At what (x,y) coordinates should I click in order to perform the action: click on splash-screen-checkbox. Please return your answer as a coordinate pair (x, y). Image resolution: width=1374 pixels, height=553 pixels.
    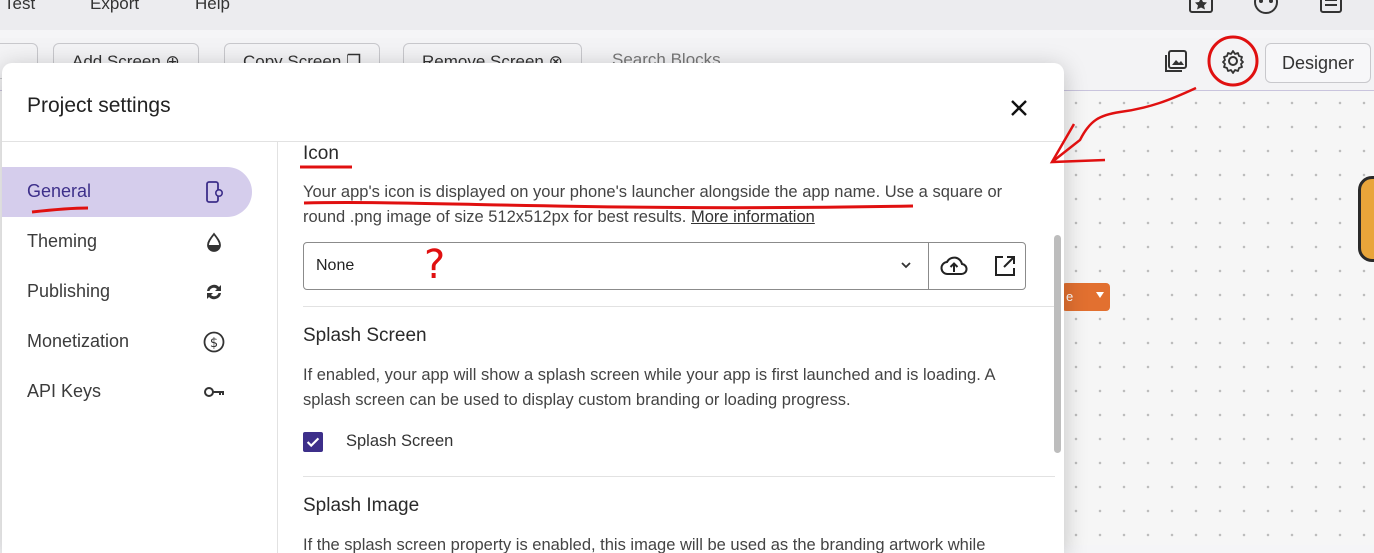
    Looking at the image, I should click on (313, 442).